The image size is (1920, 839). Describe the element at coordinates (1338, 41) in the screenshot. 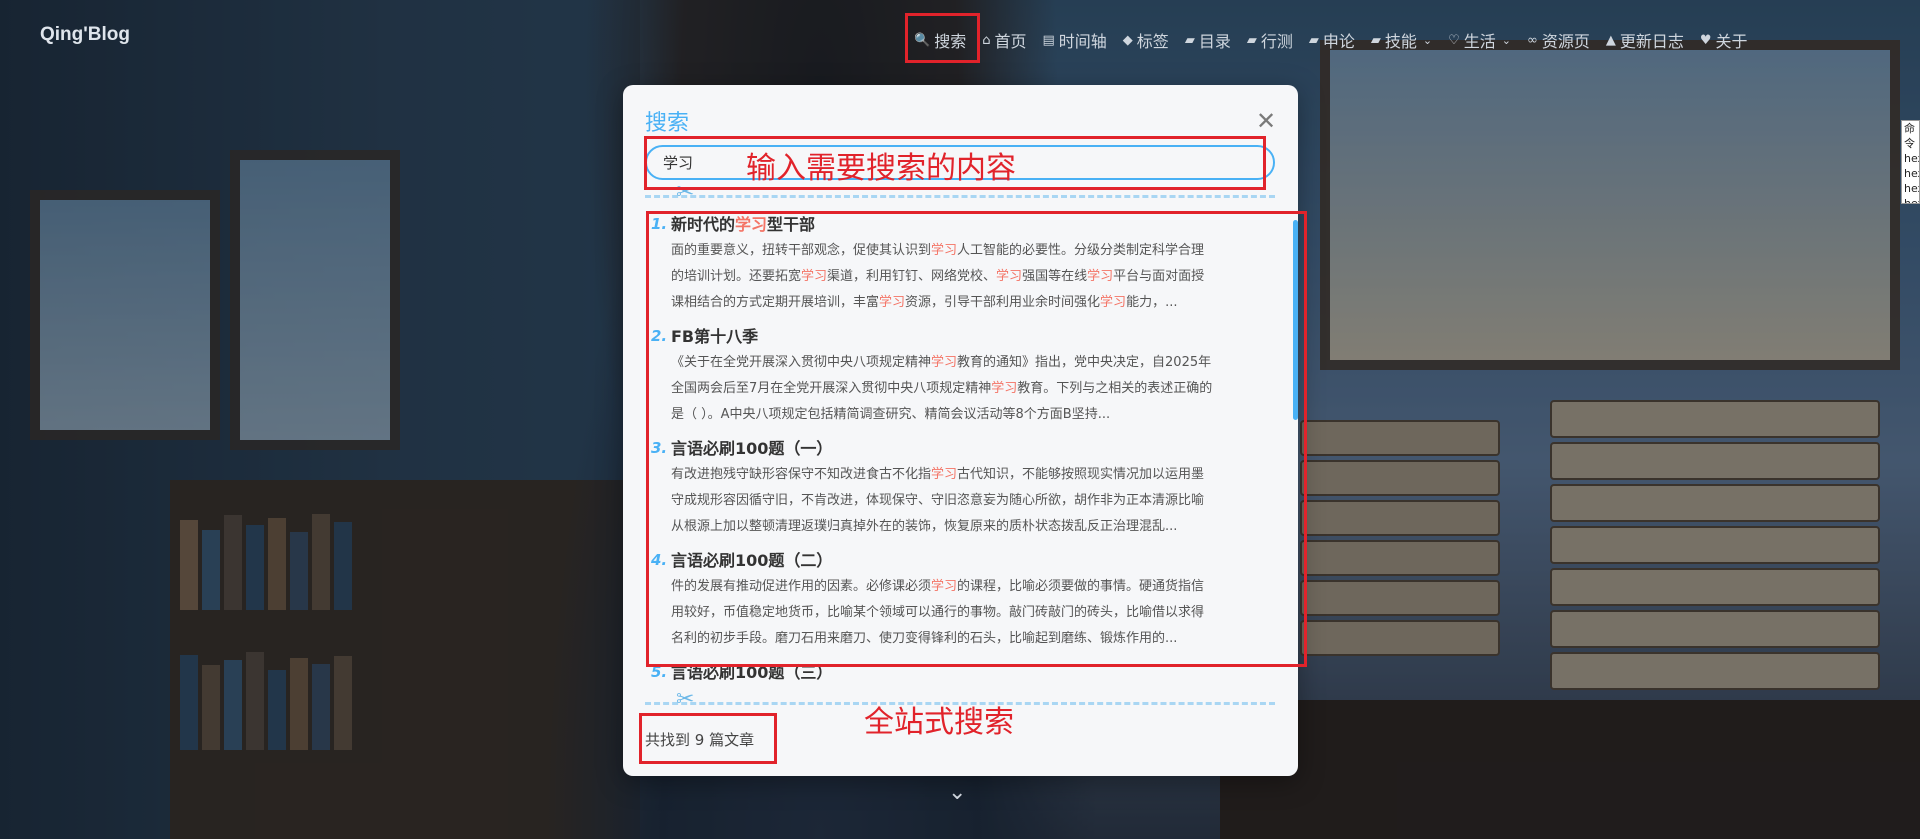

I see `nav-item-label: 申论` at that location.